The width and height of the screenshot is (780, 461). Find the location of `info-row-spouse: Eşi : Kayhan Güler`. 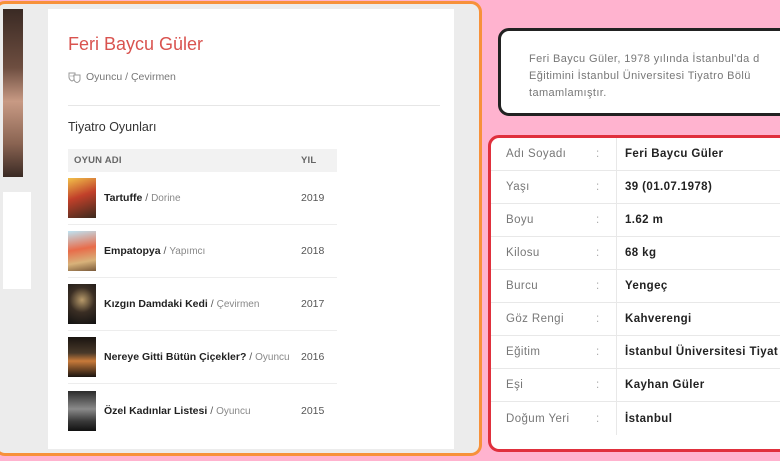

info-row-spouse: Eşi : Kayhan Güler is located at coordinates (635, 385).